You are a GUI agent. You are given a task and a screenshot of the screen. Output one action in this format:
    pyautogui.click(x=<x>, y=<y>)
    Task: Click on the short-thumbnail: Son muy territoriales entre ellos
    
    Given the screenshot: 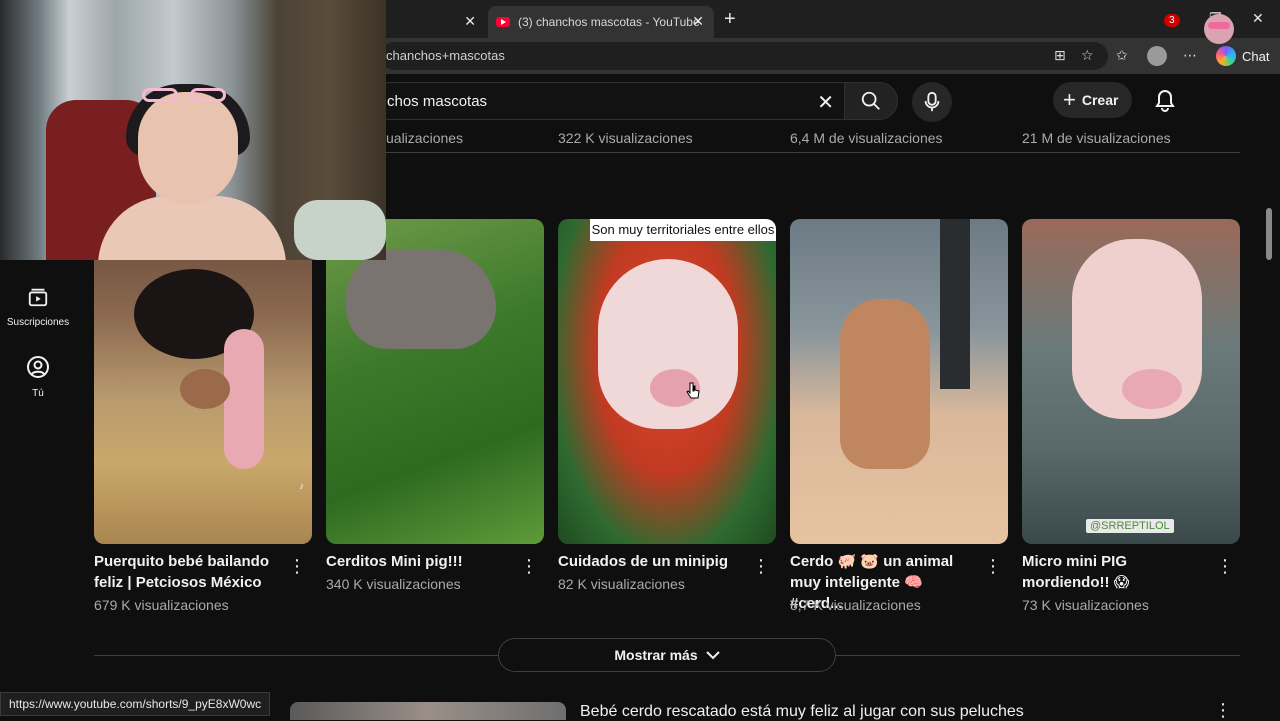 What is the action you would take?
    pyautogui.click(x=667, y=381)
    